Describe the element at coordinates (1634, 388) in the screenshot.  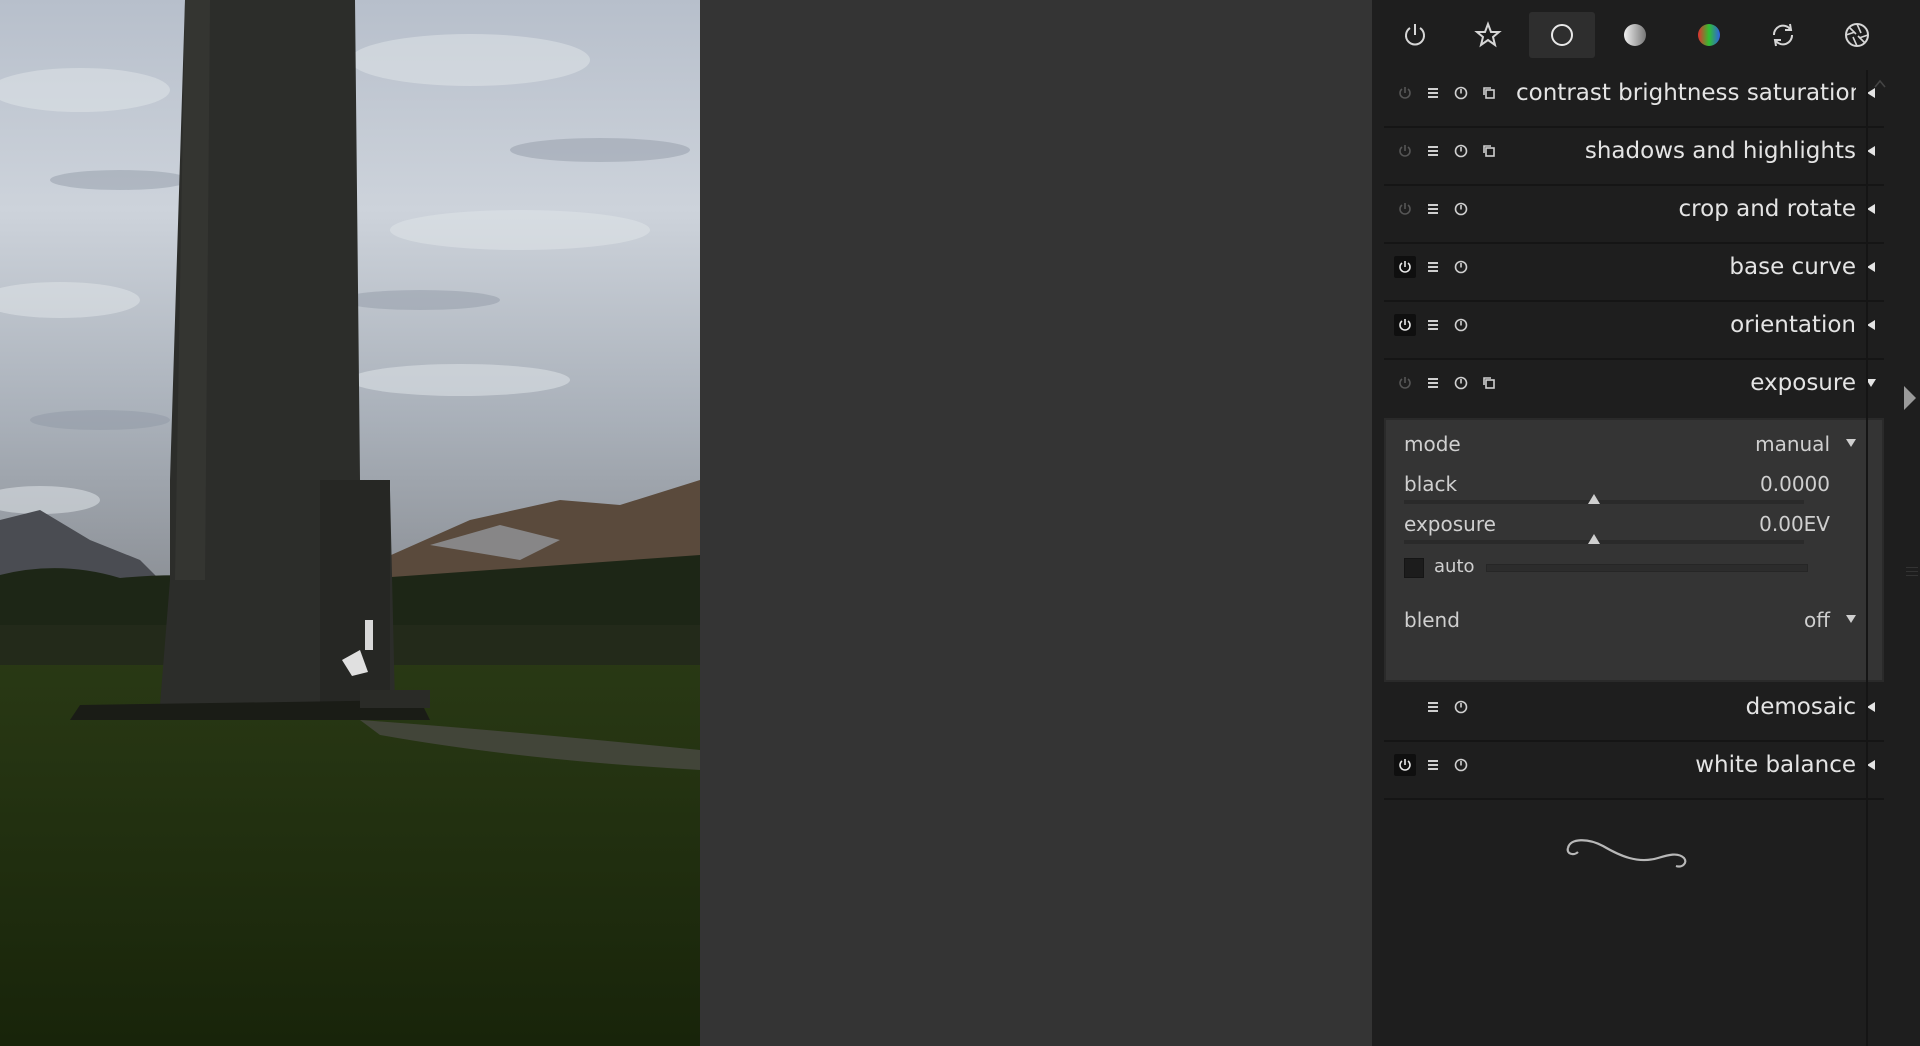
I see `module-exposure: exposure` at that location.